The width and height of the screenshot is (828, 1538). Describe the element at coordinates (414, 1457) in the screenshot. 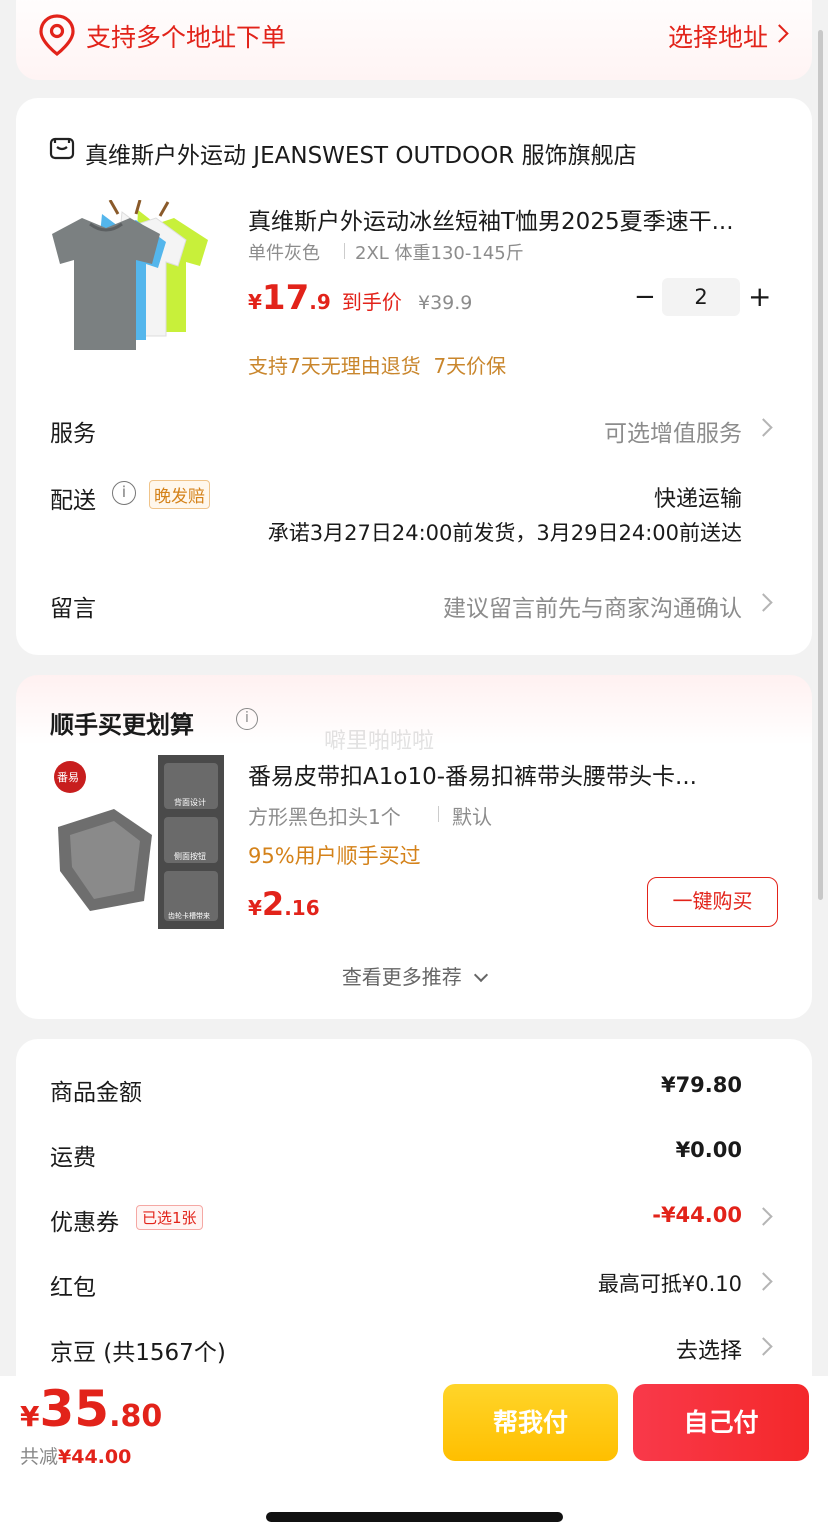

I see `payment-bar: ¥35.80 共减¥44.00 帮我付 自己付` at that location.